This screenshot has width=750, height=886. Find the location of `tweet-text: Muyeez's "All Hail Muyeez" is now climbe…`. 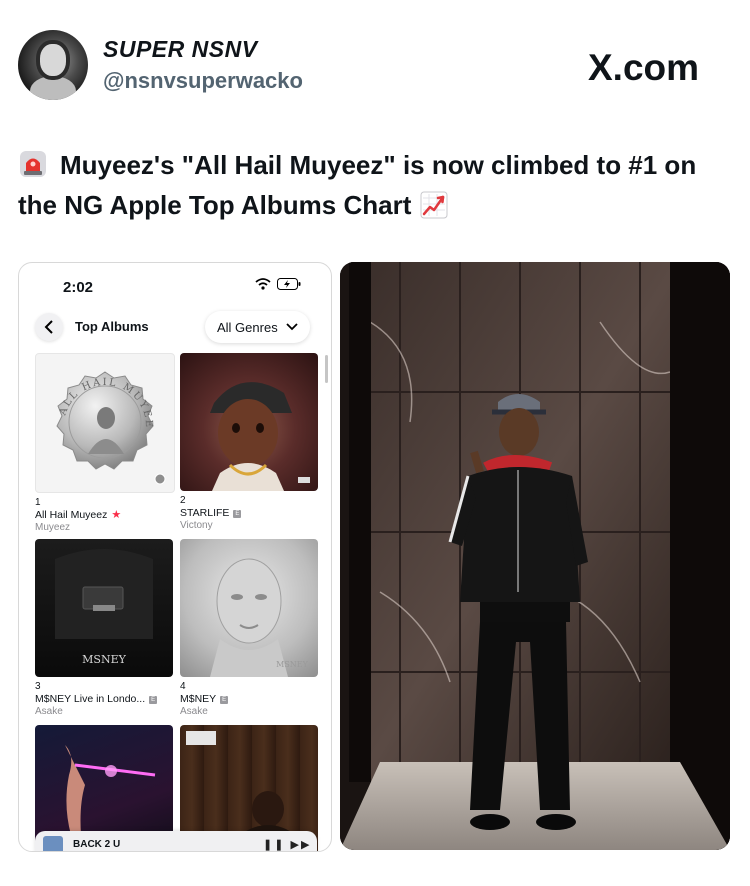

tweet-text: Muyeez's "All Hail Muyeez" is now climbe… is located at coordinates (375, 185).